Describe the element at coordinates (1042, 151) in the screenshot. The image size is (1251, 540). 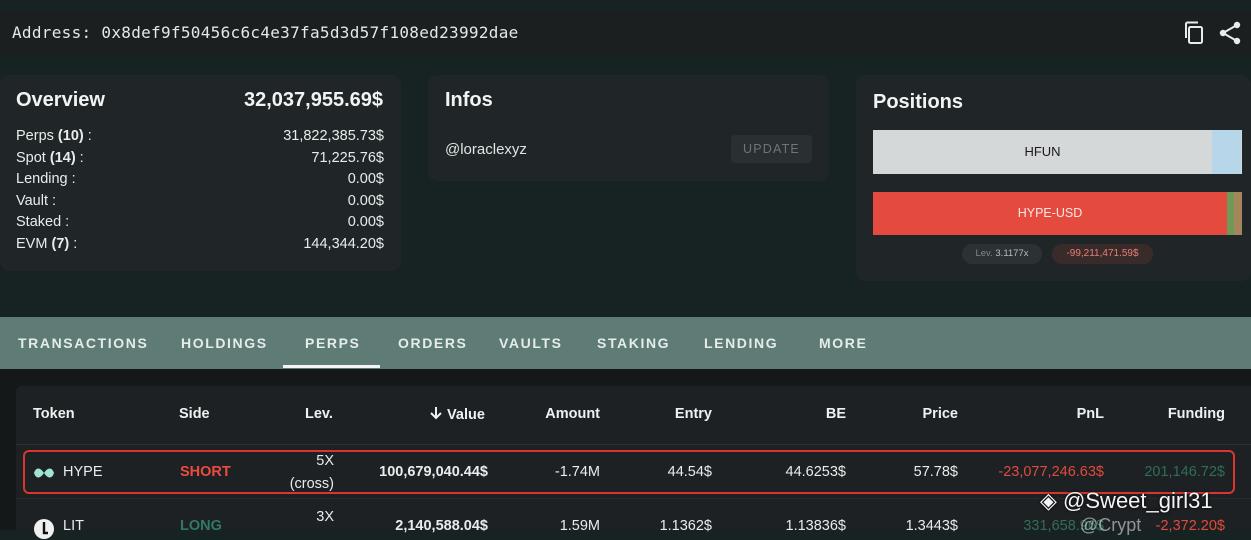
I see `position-bar-hfun-label: HFUN` at that location.